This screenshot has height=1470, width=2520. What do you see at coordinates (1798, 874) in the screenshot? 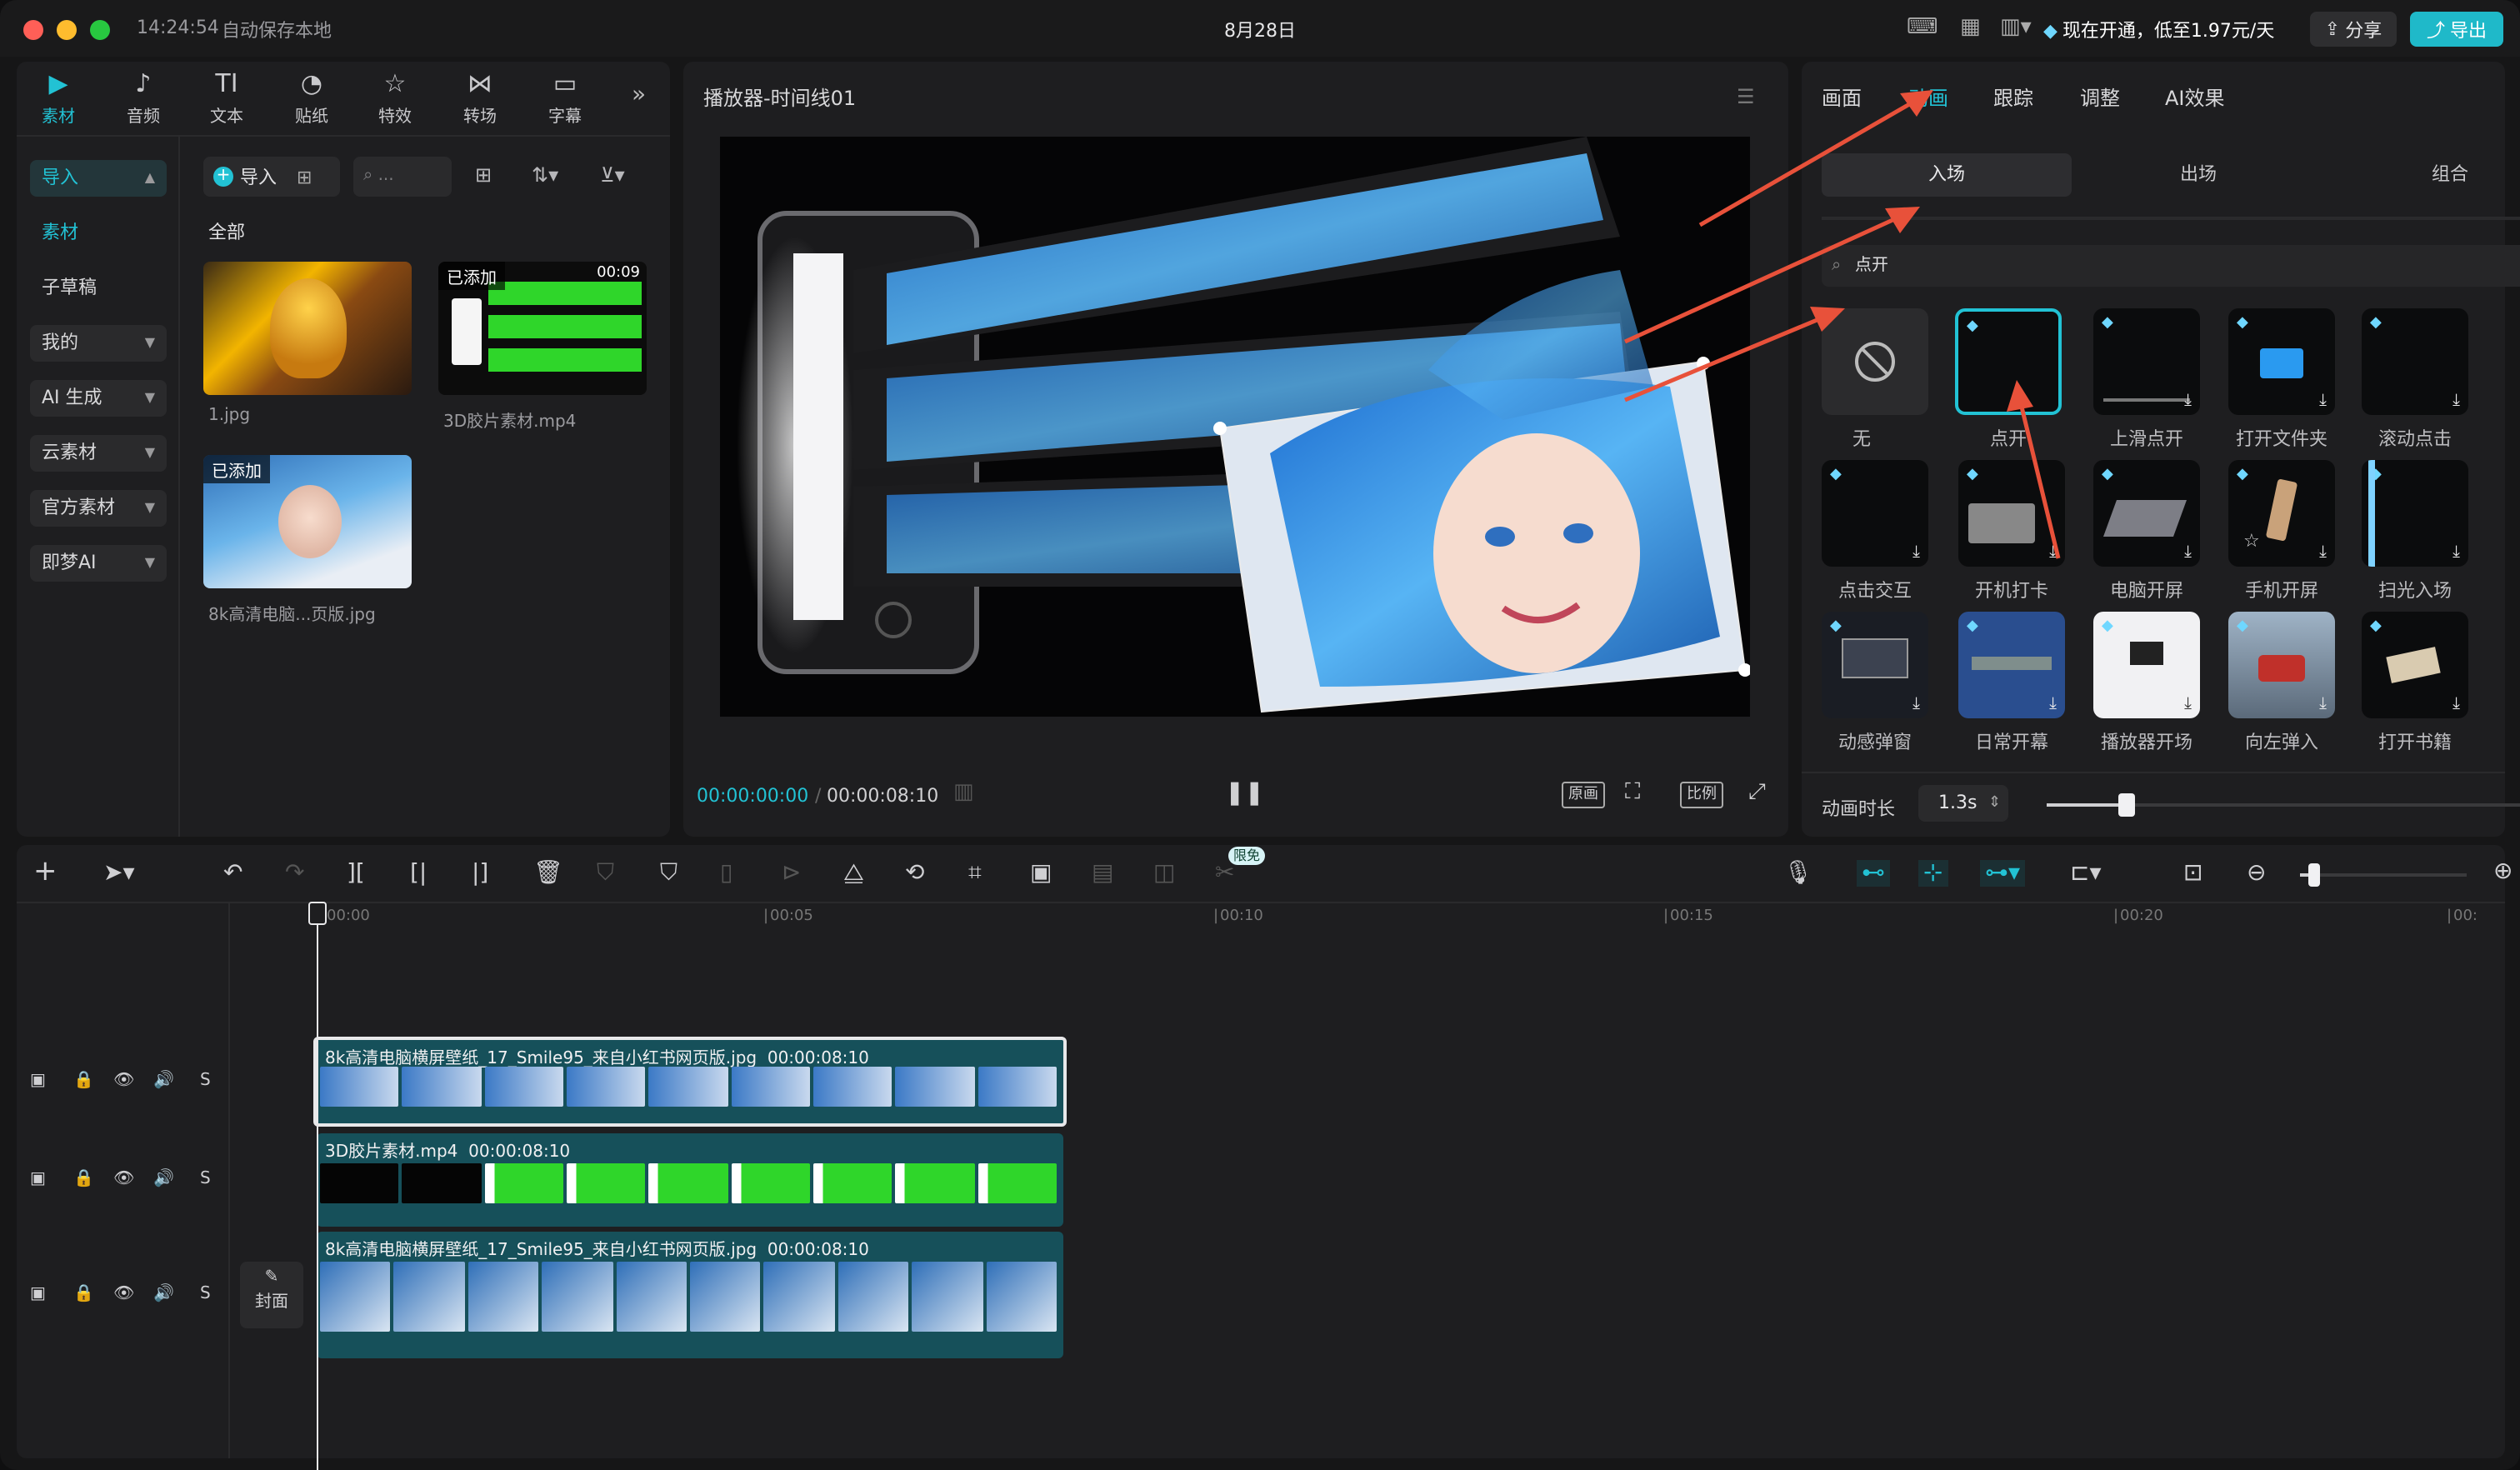
I see `microphone-icon: 🎙` at bounding box center [1798, 874].